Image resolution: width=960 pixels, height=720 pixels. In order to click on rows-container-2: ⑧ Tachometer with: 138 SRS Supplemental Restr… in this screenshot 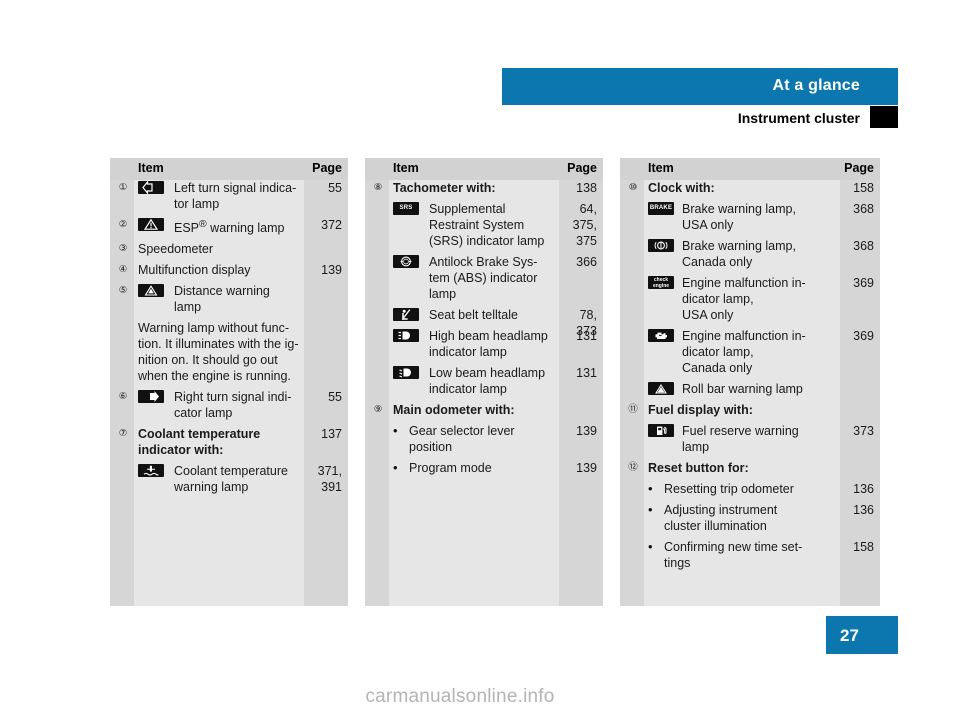, I will do `click(484, 330)`.